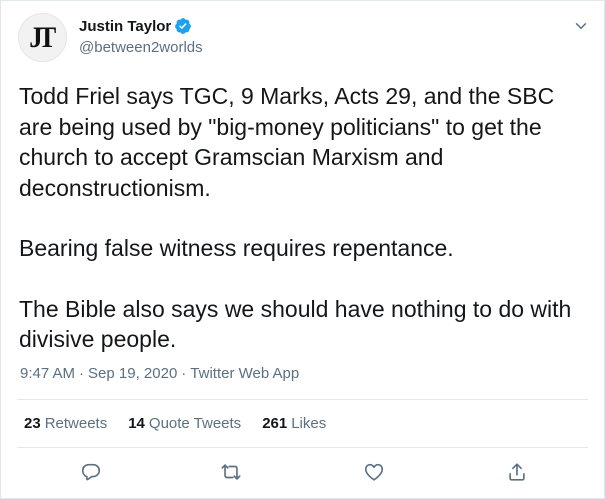 This screenshot has height=499, width=605. Describe the element at coordinates (275, 423) in the screenshot. I see `likes-count: 261` at that location.